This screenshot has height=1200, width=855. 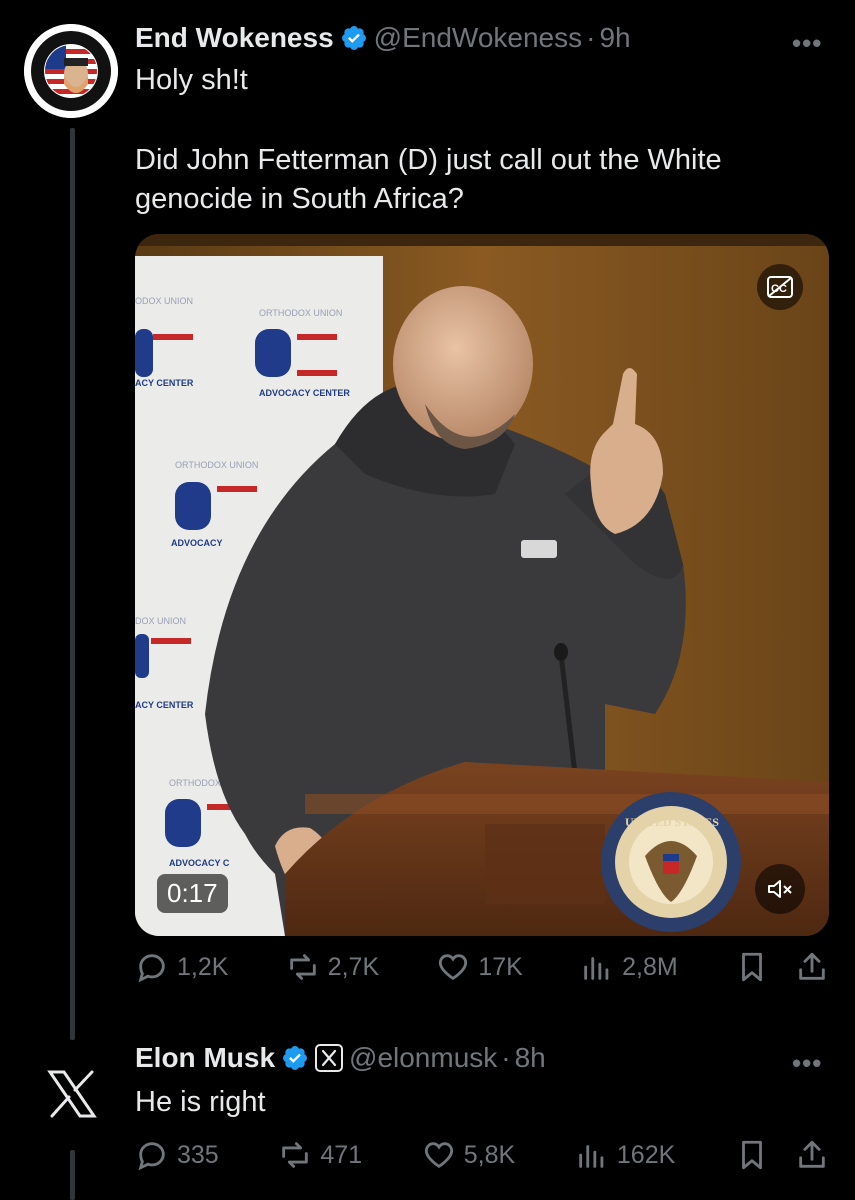 I want to click on svg-text: DOX UNION, so click(x=160, y=621).